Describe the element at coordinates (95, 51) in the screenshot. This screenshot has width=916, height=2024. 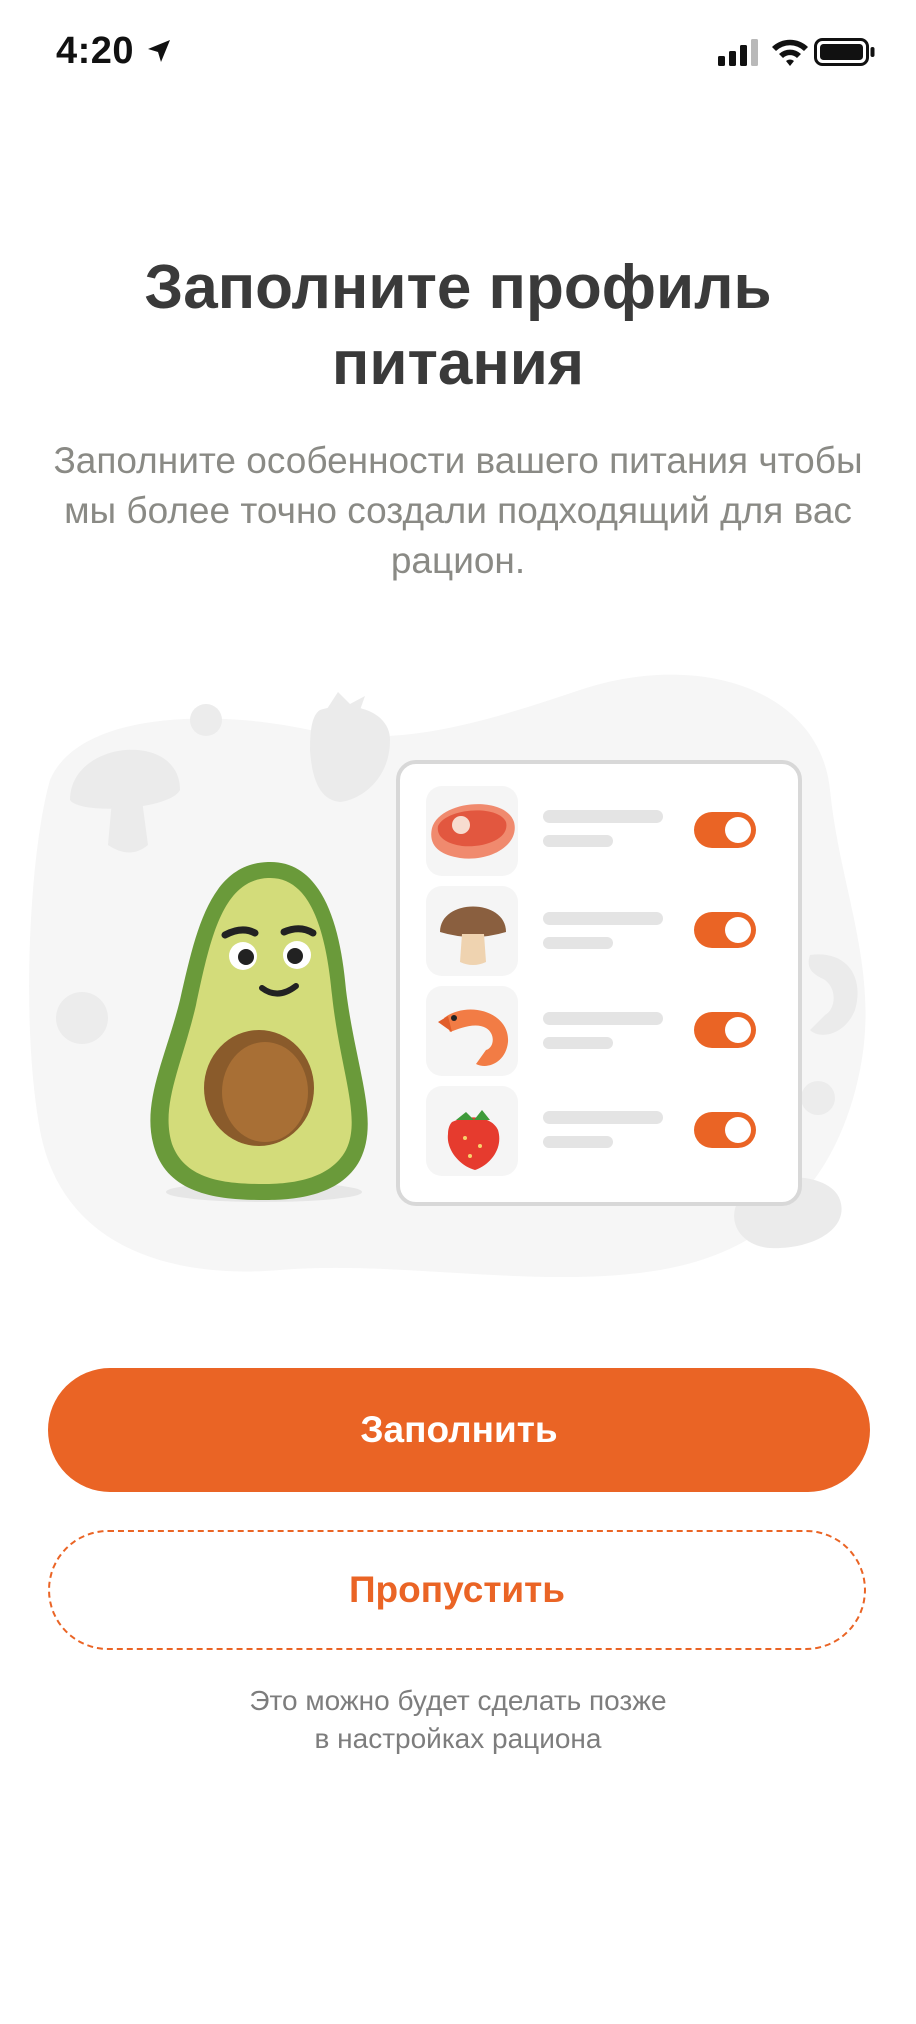
I see `status-time: 4:20` at that location.